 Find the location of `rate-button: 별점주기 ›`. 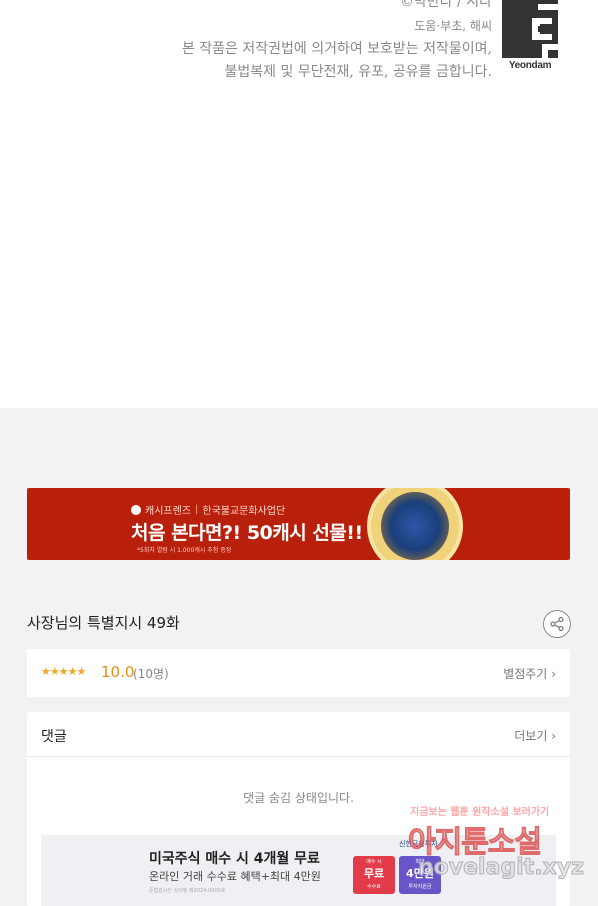

rate-button: 별점주기 › is located at coordinates (529, 673).